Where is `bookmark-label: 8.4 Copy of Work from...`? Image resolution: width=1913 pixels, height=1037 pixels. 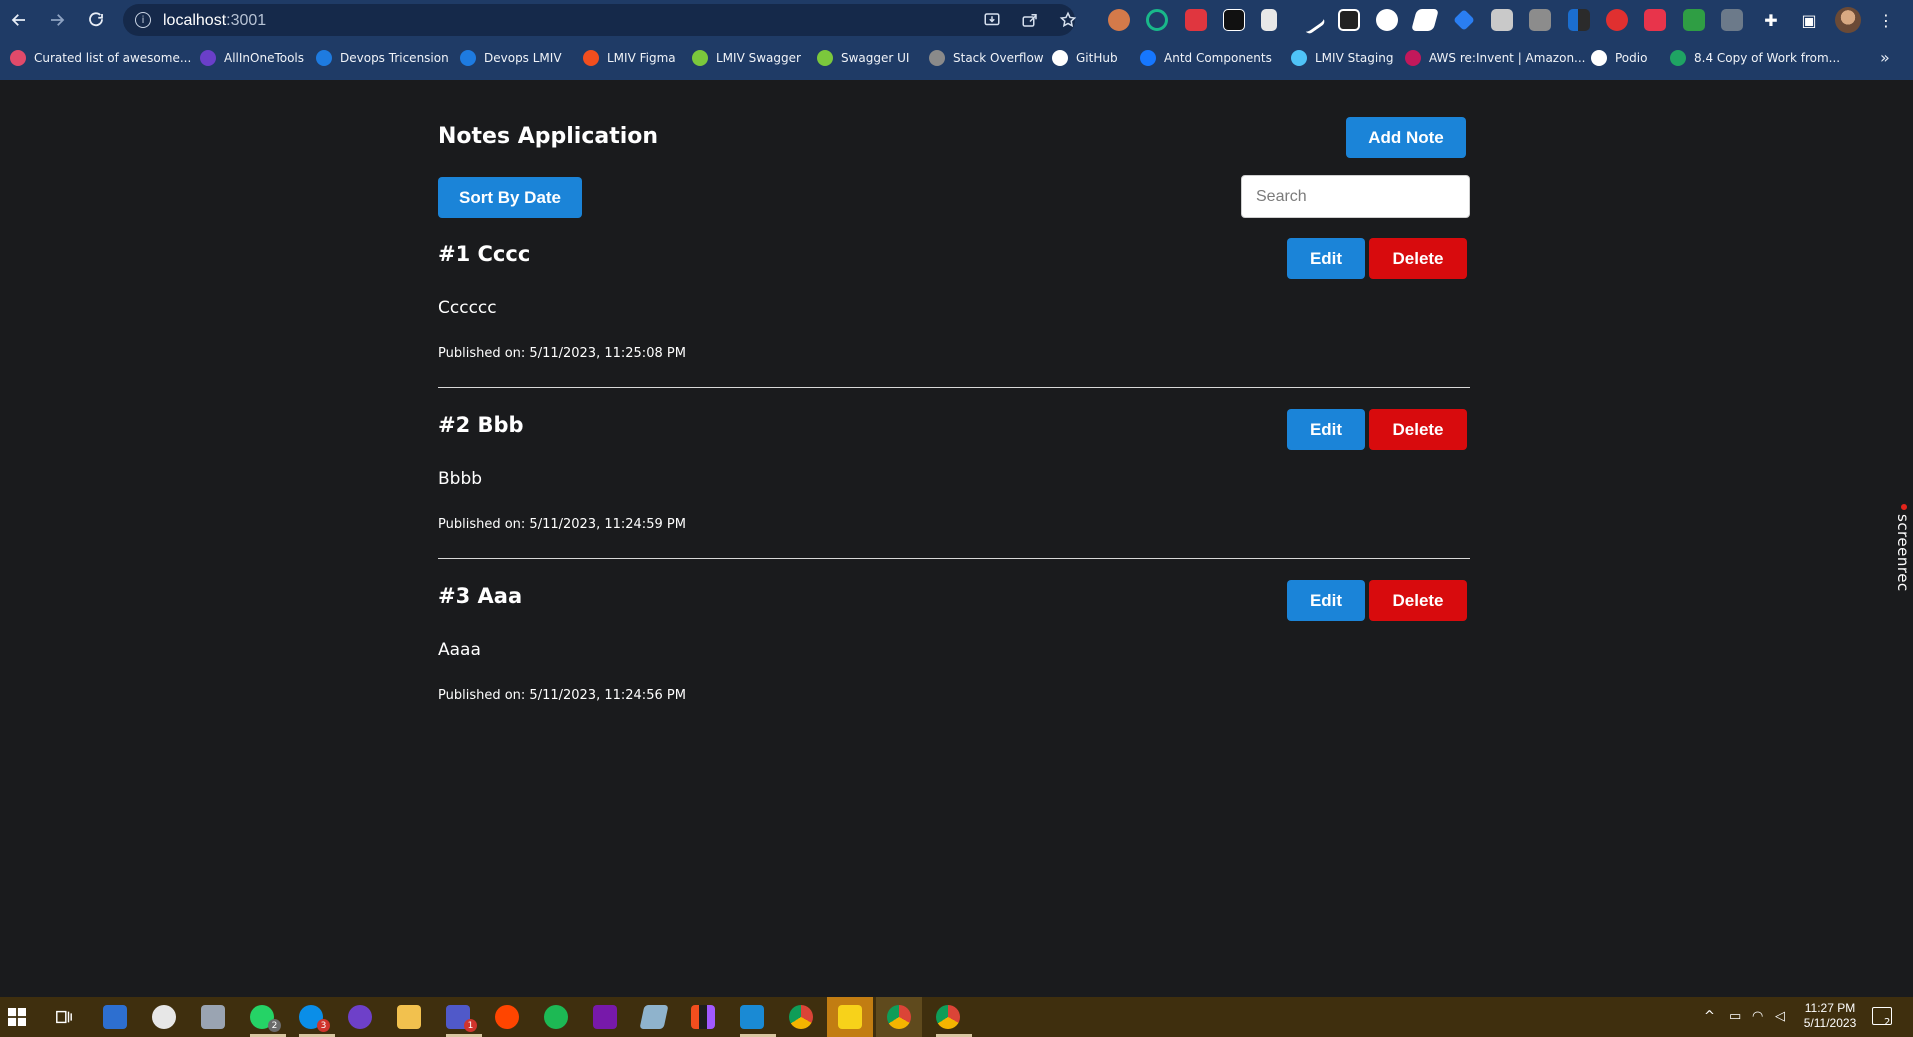
bookmark-label: 8.4 Copy of Work from... is located at coordinates (1767, 58).